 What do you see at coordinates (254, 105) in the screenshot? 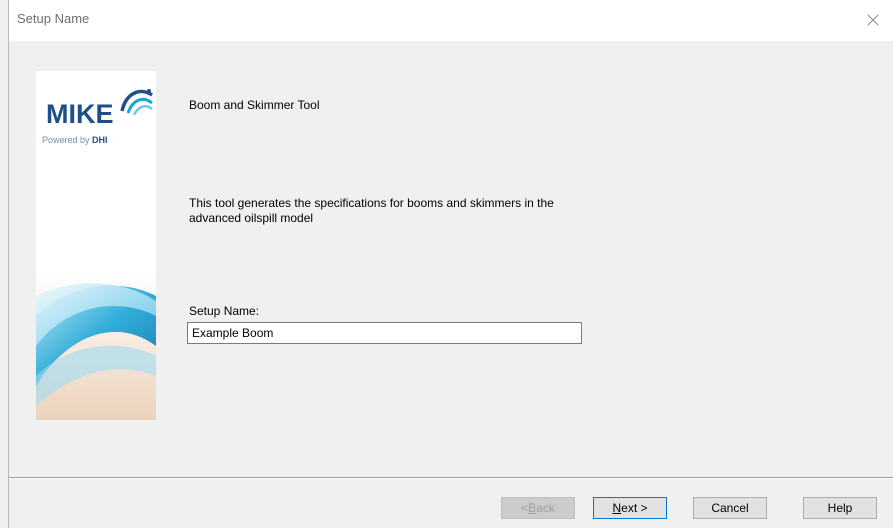
I see `product-title: Boom and Skimmer Tool` at bounding box center [254, 105].